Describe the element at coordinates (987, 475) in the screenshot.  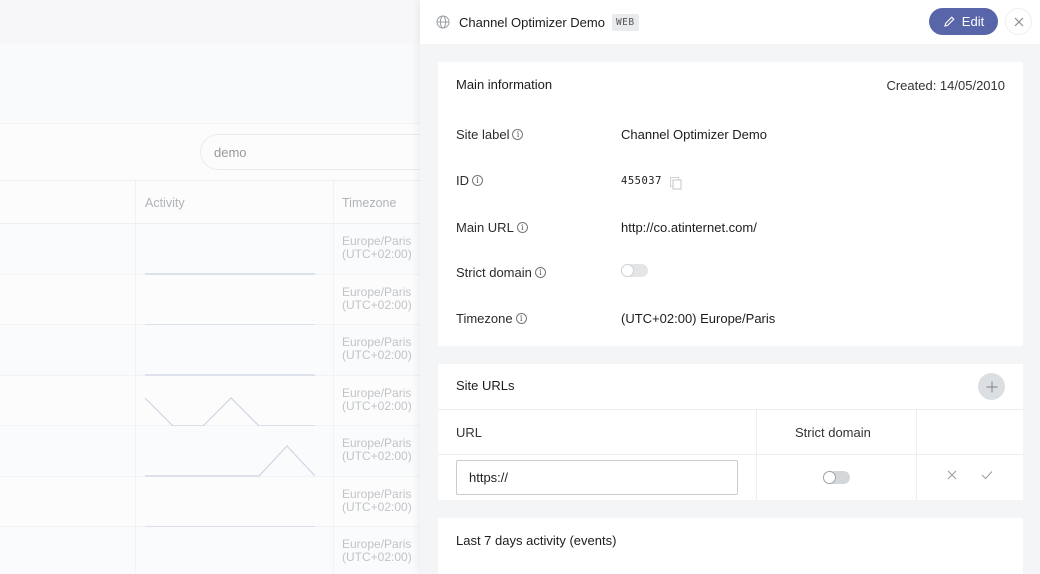
I see `confirm-icon` at that location.